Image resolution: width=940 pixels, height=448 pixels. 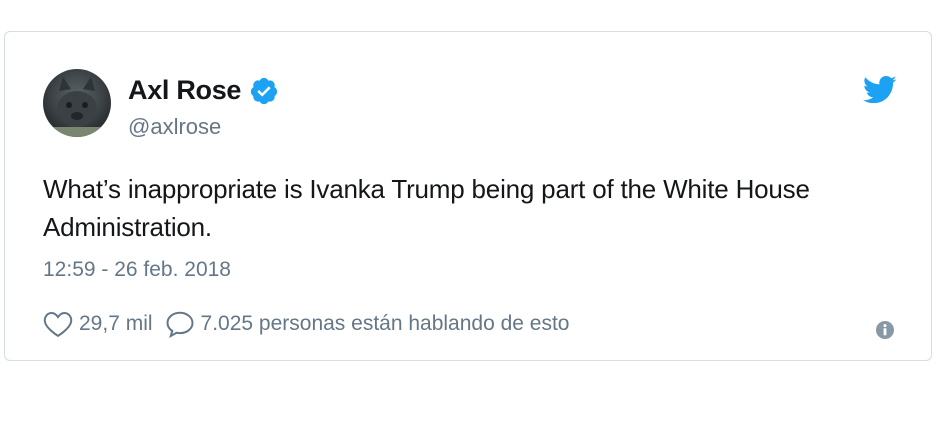 I want to click on verified-badge-icon, so click(x=264, y=91).